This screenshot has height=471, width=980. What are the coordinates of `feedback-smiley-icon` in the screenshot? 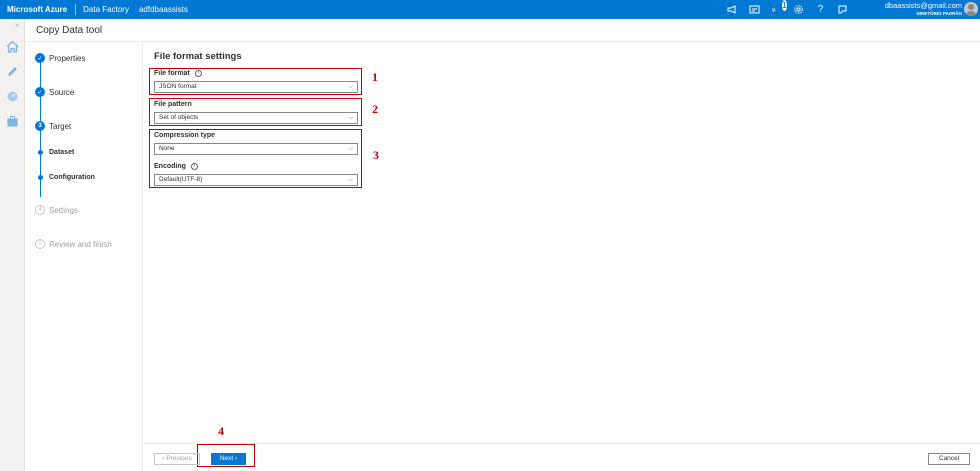 It's located at (842, 9).